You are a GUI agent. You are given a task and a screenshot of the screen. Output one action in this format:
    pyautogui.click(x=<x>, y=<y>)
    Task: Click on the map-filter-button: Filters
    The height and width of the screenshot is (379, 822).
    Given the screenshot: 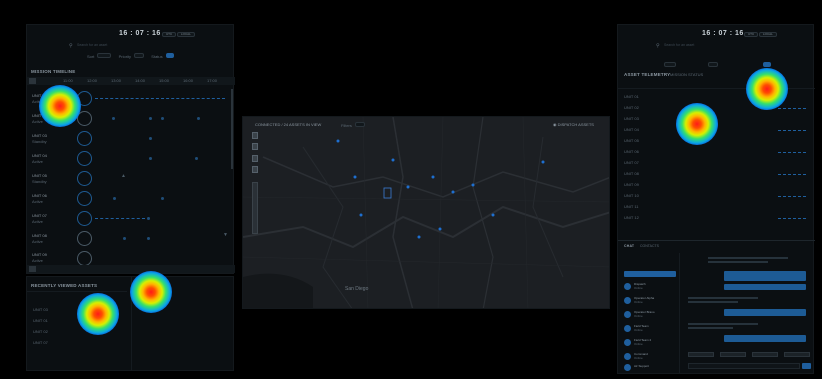 What is the action you would take?
    pyautogui.click(x=353, y=125)
    